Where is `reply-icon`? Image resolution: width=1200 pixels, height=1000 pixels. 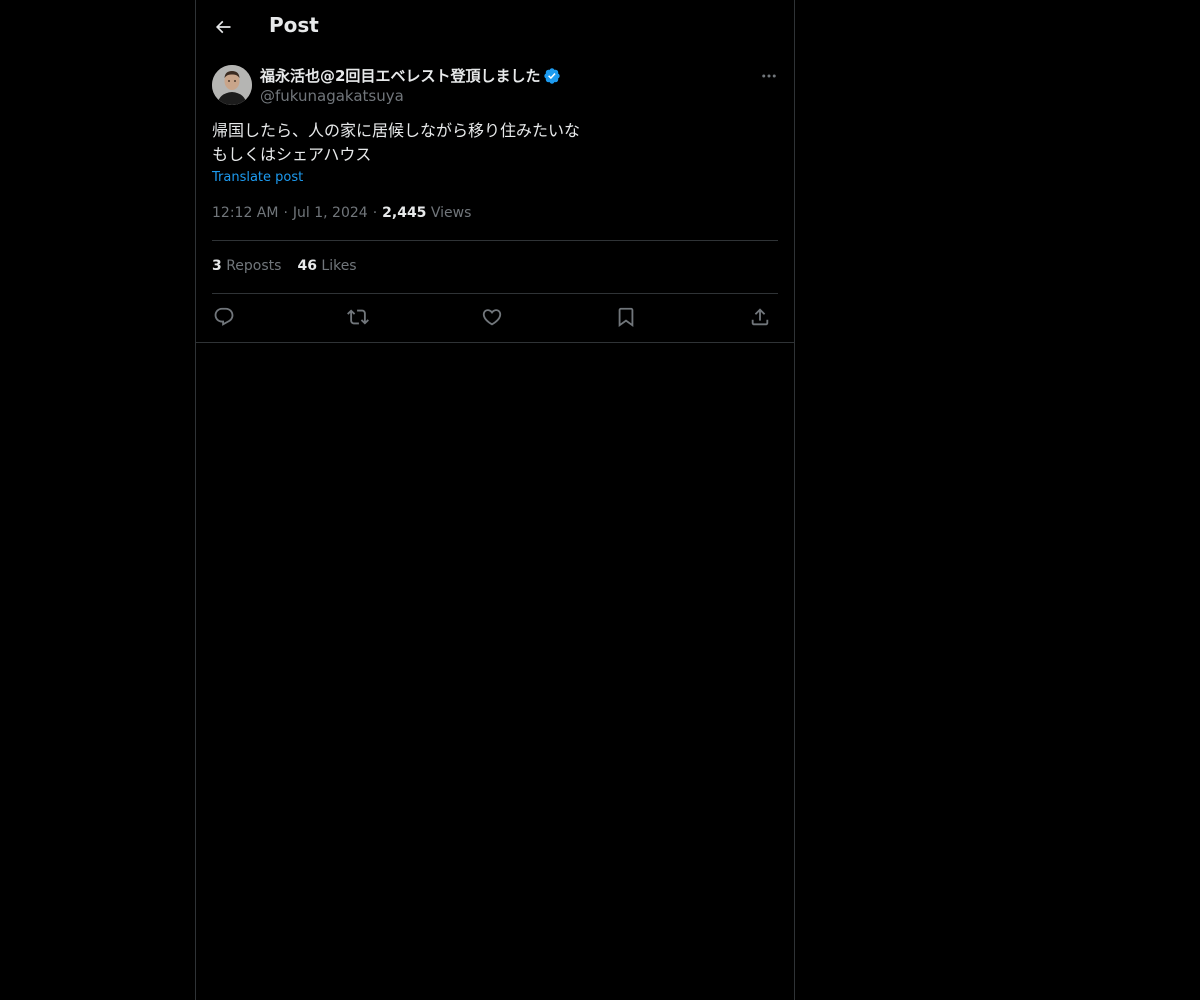 reply-icon is located at coordinates (224, 316).